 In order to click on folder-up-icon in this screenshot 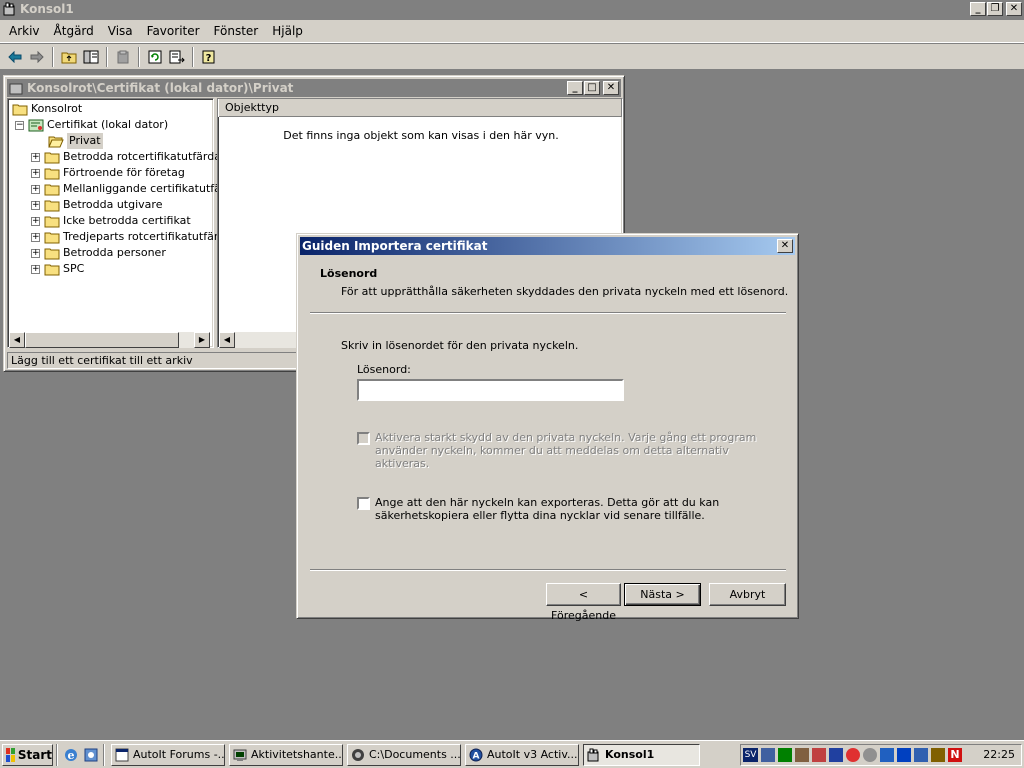, I will do `click(69, 57)`.